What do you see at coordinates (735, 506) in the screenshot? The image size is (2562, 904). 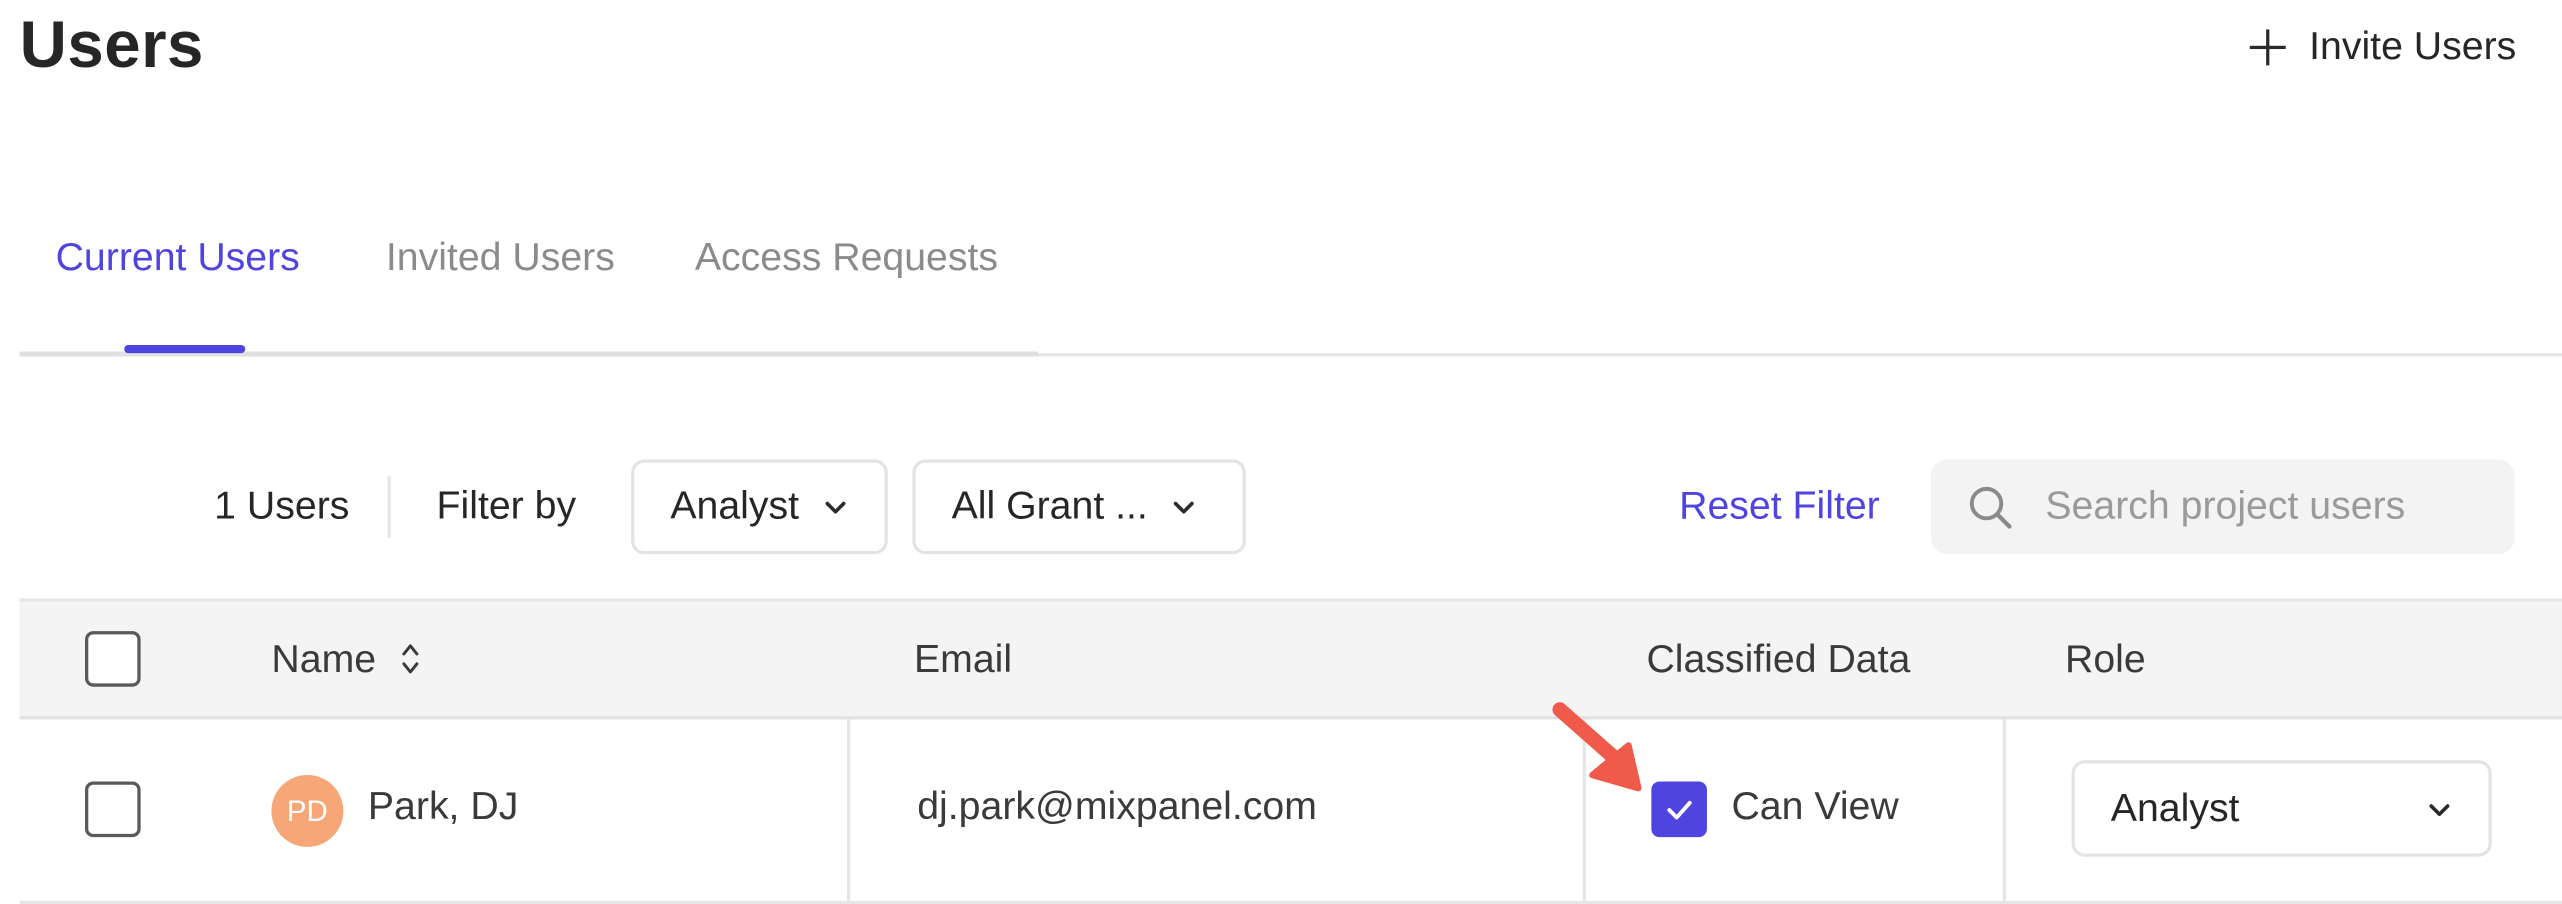 I see `role-filter-value: Analyst` at bounding box center [735, 506].